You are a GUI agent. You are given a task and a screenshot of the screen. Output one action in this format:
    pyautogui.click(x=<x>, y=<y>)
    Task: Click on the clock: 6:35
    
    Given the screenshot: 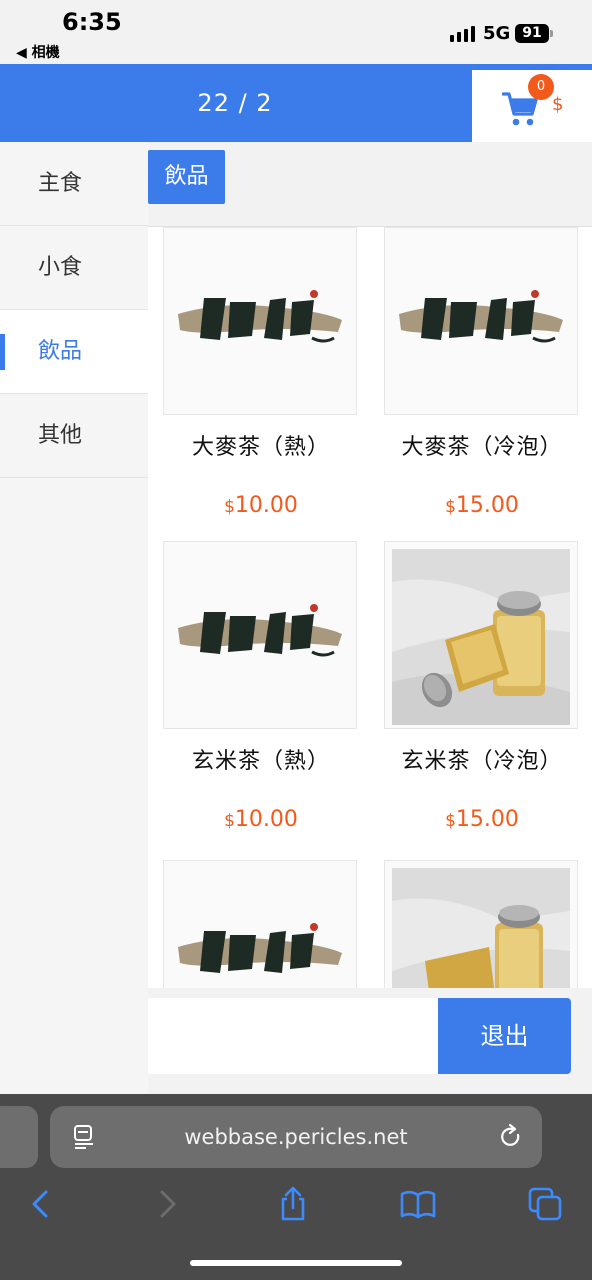 What is the action you would take?
    pyautogui.click(x=92, y=22)
    